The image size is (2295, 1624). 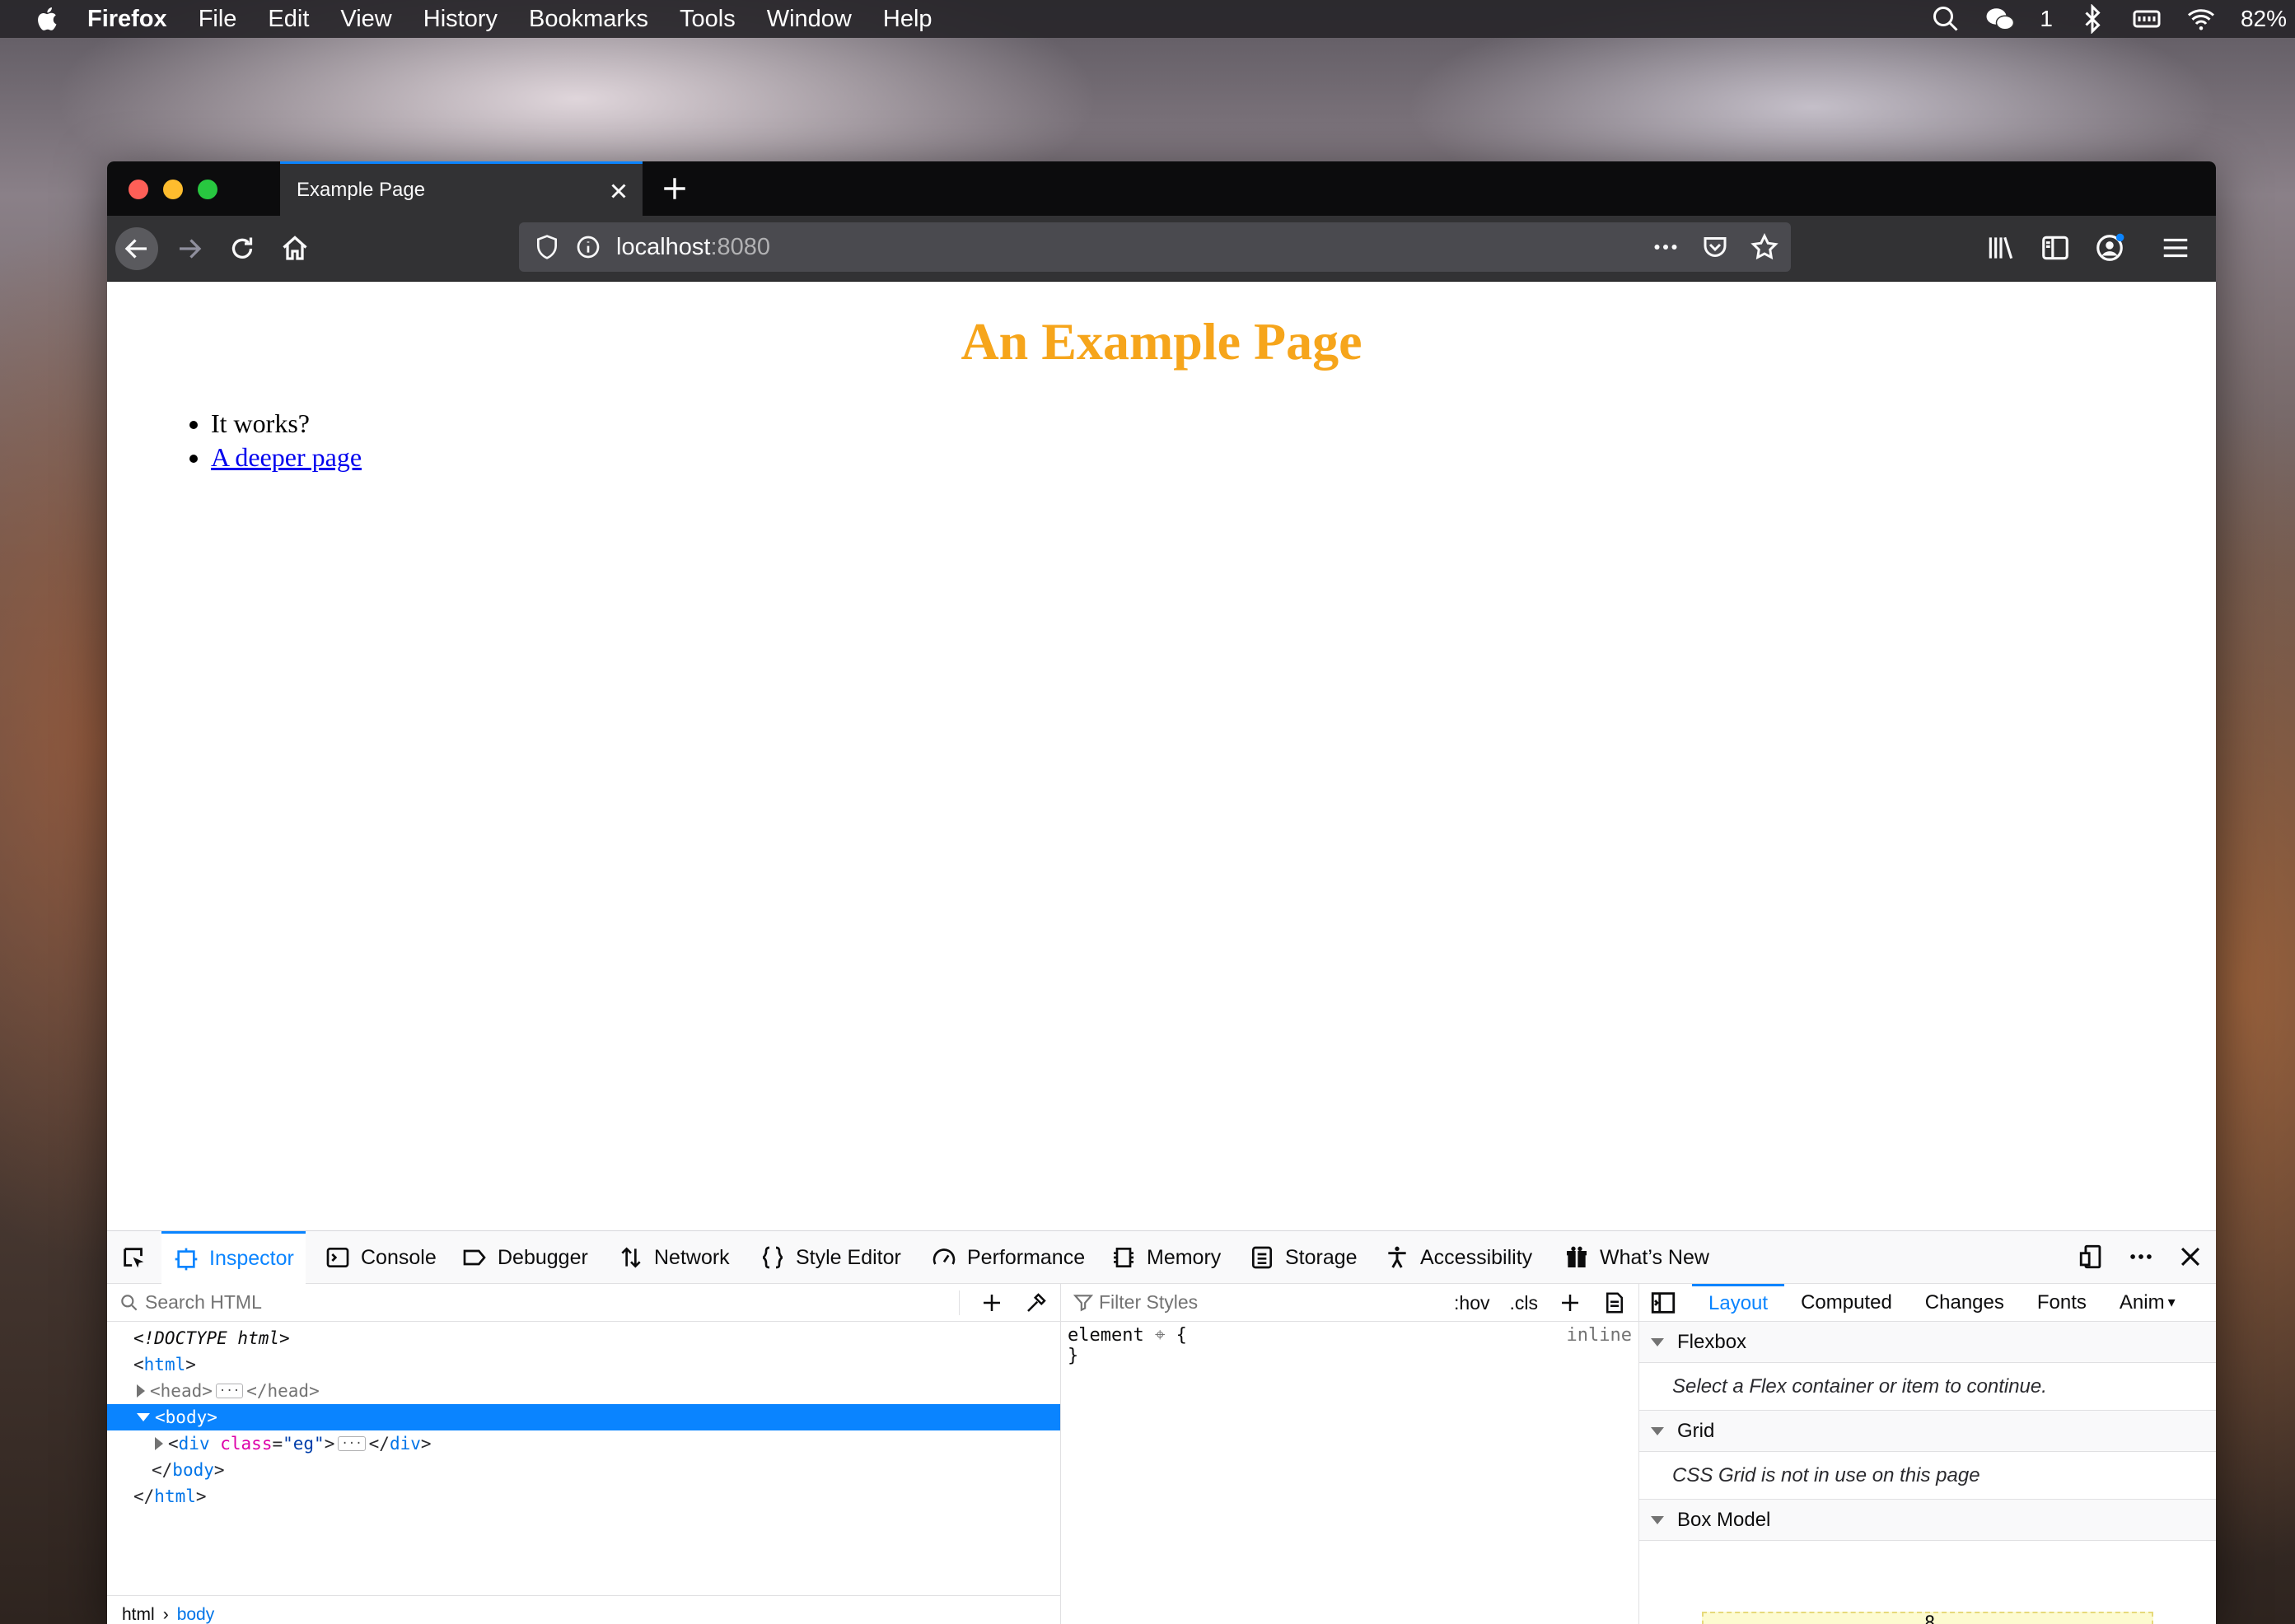 I want to click on tab-network: Network, so click(x=674, y=1257).